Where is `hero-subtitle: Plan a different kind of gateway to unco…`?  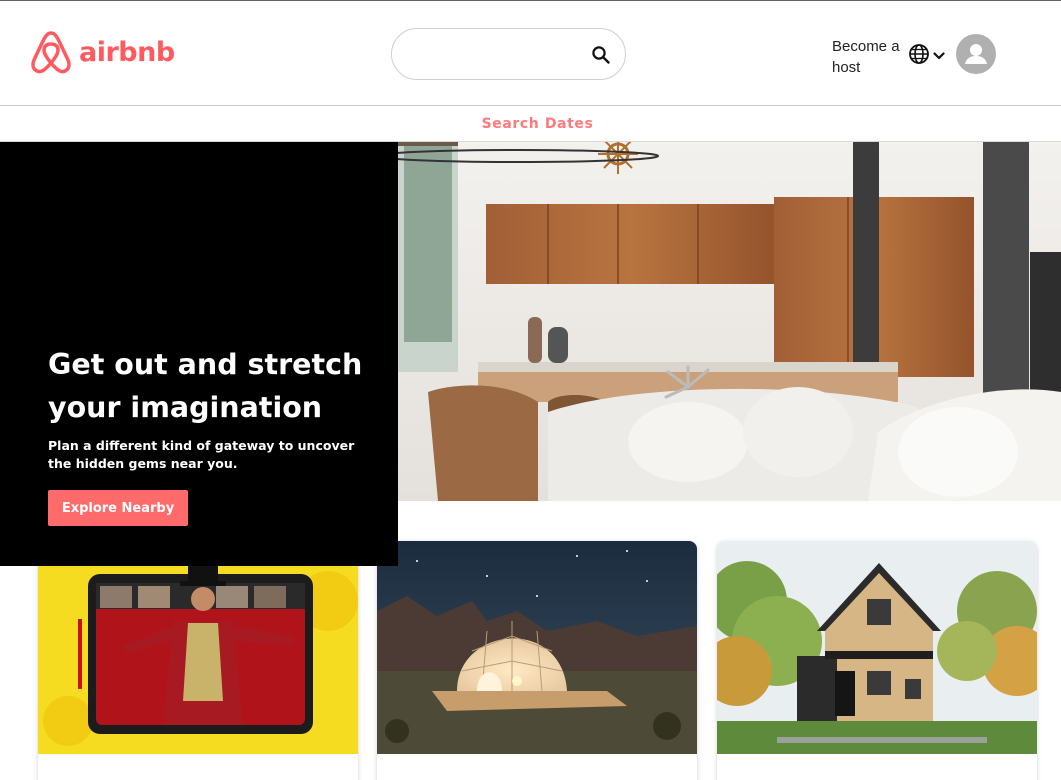 hero-subtitle: Plan a different kind of gateway to unco… is located at coordinates (201, 454).